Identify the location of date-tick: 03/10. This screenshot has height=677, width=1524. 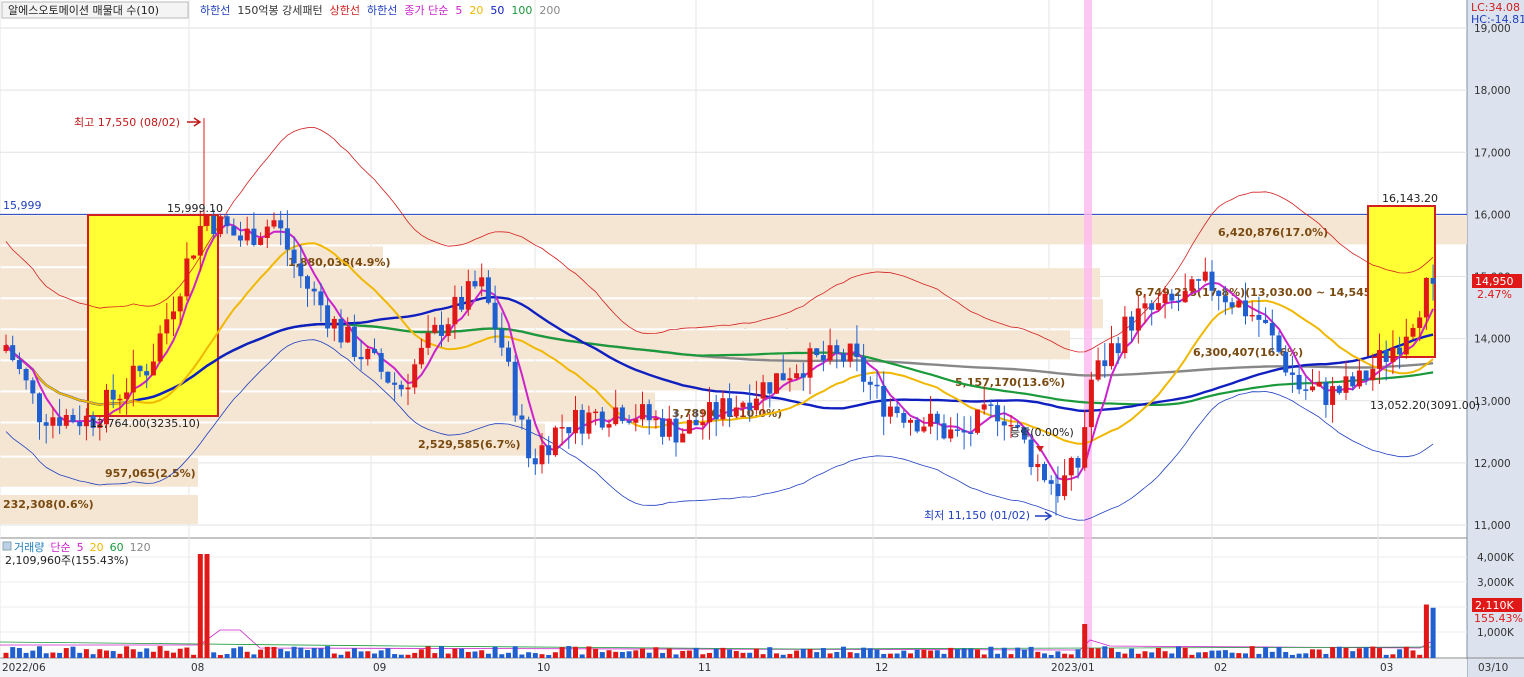
(1493, 668).